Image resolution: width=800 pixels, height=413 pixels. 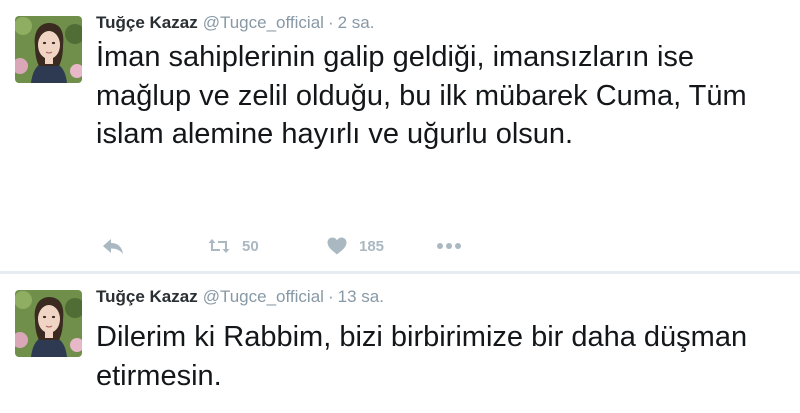 What do you see at coordinates (306, 246) in the screenshot?
I see `tweet-actions: 50 185` at bounding box center [306, 246].